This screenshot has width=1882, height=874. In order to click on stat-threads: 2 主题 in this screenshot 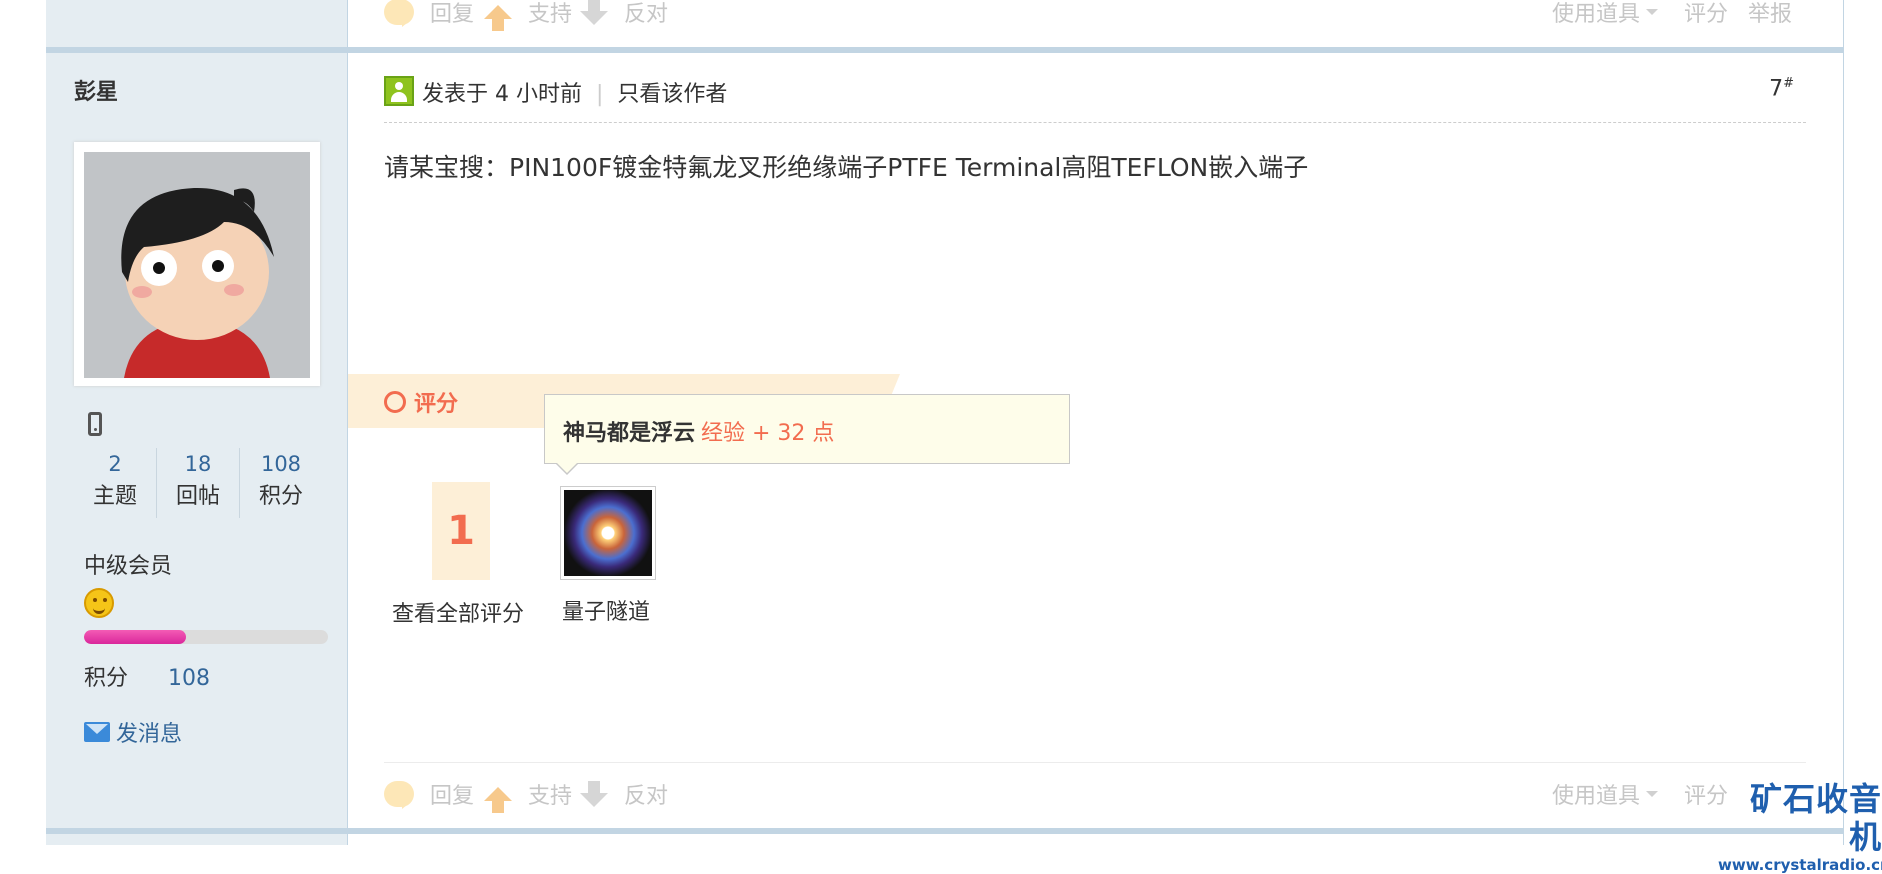, I will do `click(115, 483)`.